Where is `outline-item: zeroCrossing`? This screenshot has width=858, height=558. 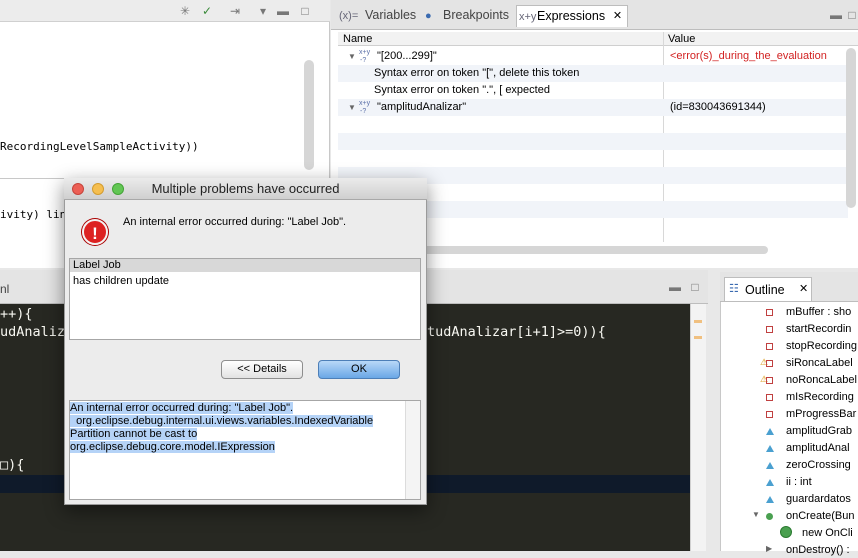
outline-item: zeroCrossing is located at coordinates (818, 465).